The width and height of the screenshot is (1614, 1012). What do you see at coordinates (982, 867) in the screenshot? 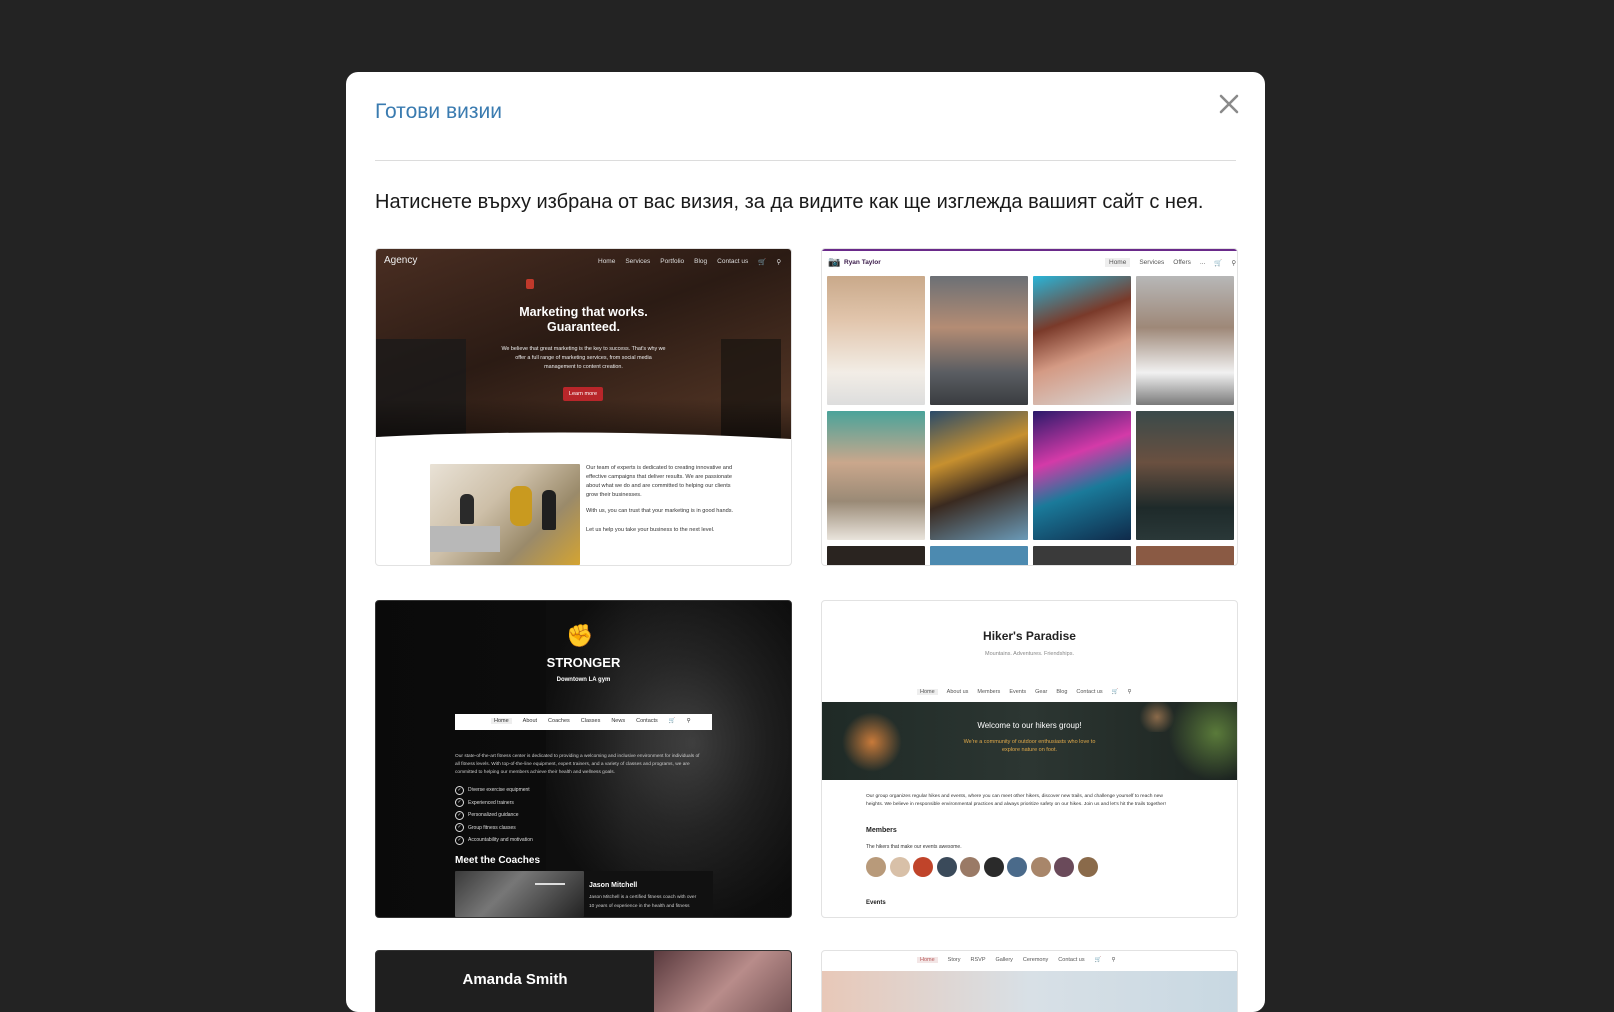
I see `members-avatars` at bounding box center [982, 867].